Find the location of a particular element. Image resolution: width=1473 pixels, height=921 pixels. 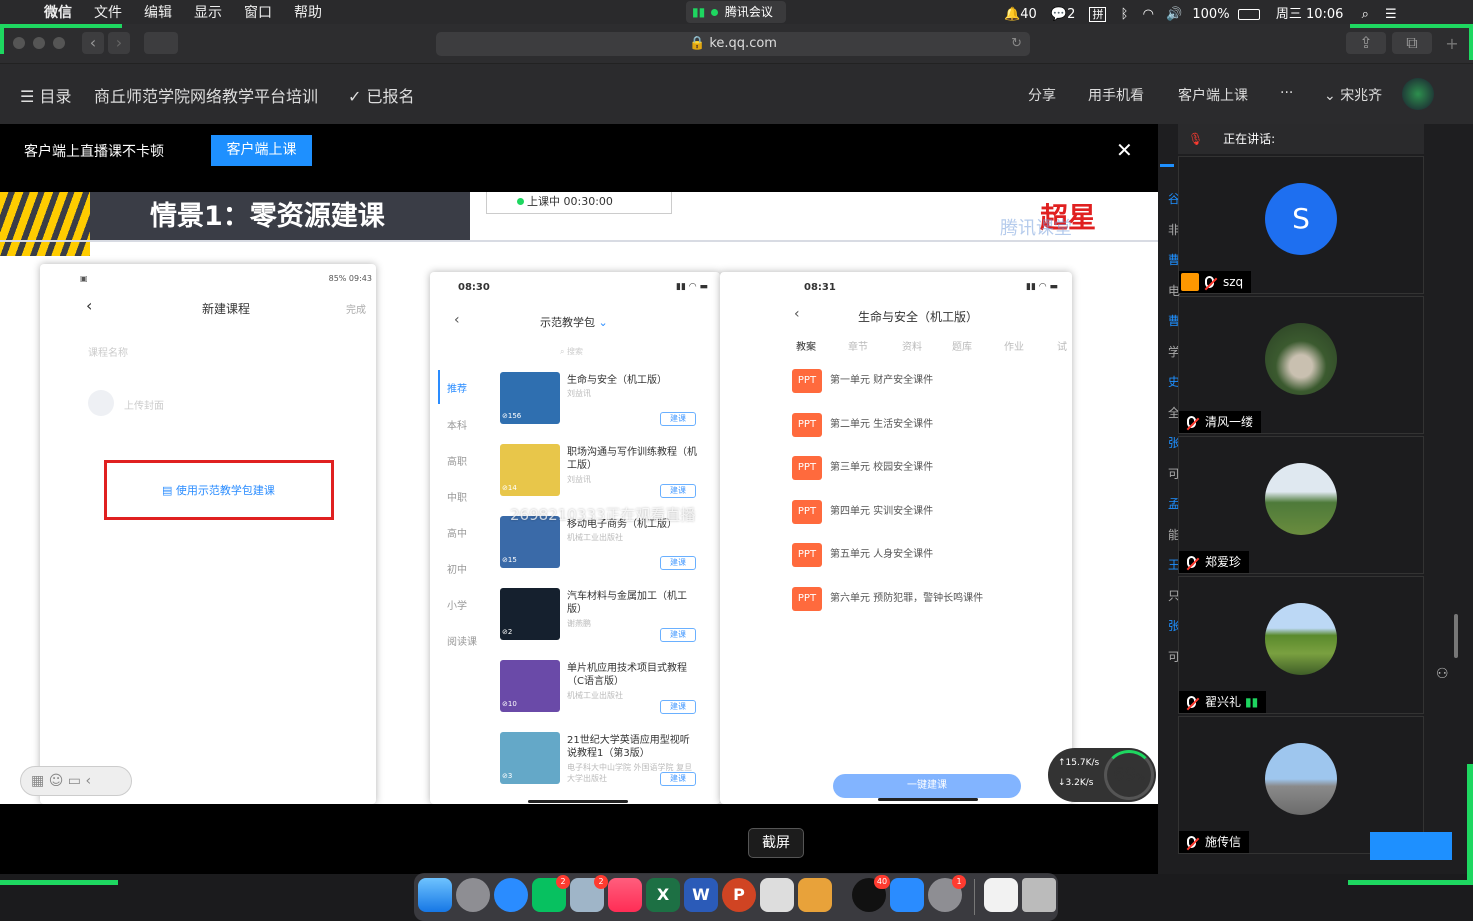

ime-icon: 拼 is located at coordinates (1098, 14).